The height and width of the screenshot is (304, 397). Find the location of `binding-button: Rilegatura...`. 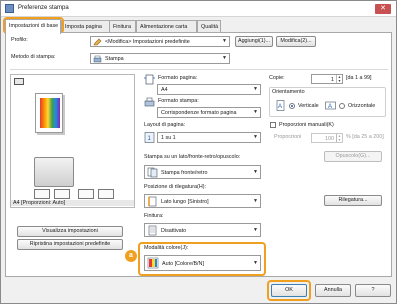

binding-button: Rilegatura... is located at coordinates (353, 200).